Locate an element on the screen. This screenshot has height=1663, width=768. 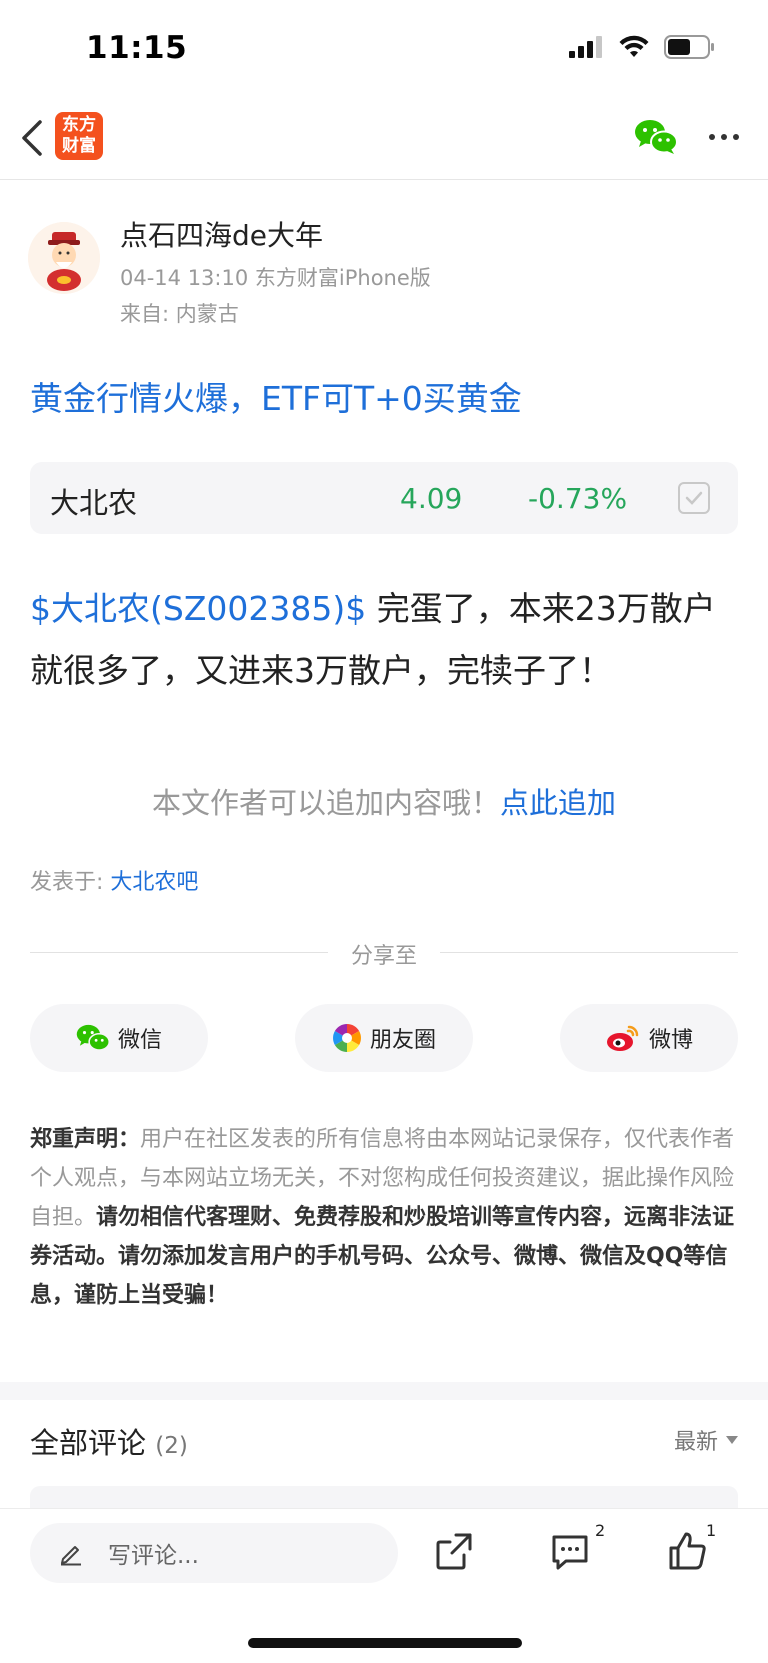
avatar-image is located at coordinates (64, 258).